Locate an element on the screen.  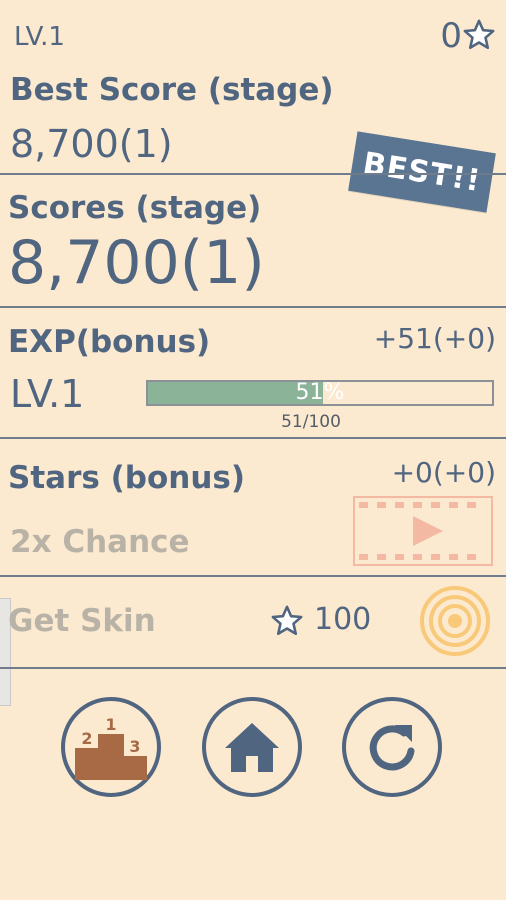
exp-percent: 51% is located at coordinates (320, 392).